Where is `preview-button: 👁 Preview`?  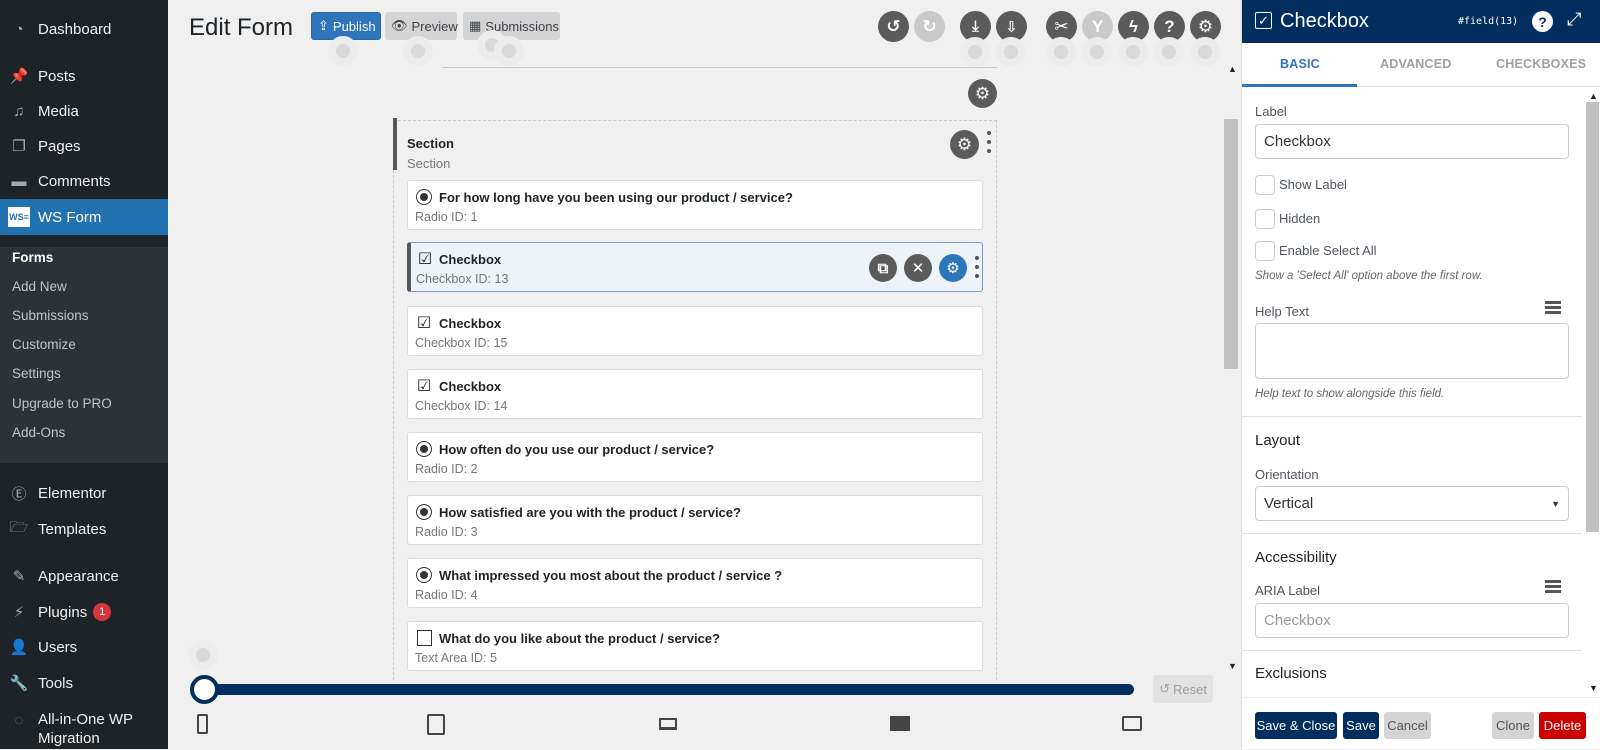 preview-button: 👁 Preview is located at coordinates (421, 26).